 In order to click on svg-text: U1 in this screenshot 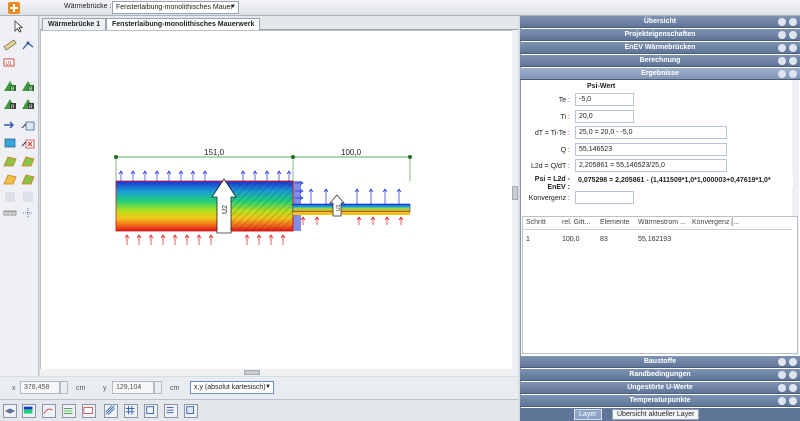, I will do `click(9, 64)`.